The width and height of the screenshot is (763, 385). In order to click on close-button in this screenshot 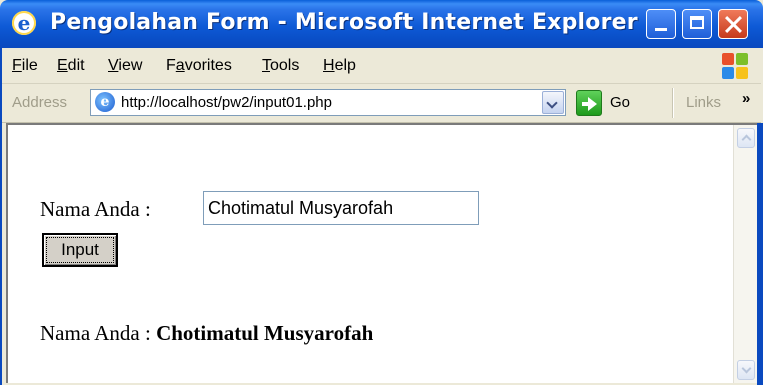, I will do `click(733, 24)`.